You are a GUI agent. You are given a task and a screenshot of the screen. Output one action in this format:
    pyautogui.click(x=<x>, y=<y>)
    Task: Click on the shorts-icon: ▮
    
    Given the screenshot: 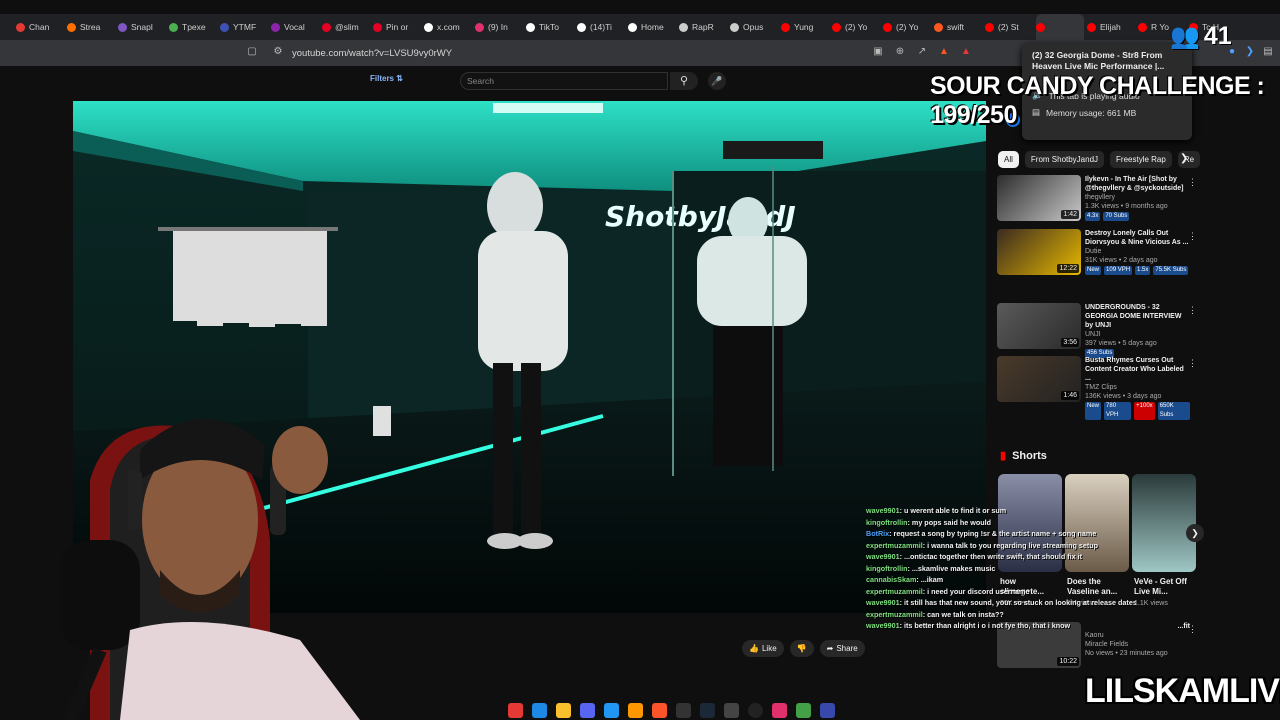 What is the action you would take?
    pyautogui.click(x=1003, y=456)
    